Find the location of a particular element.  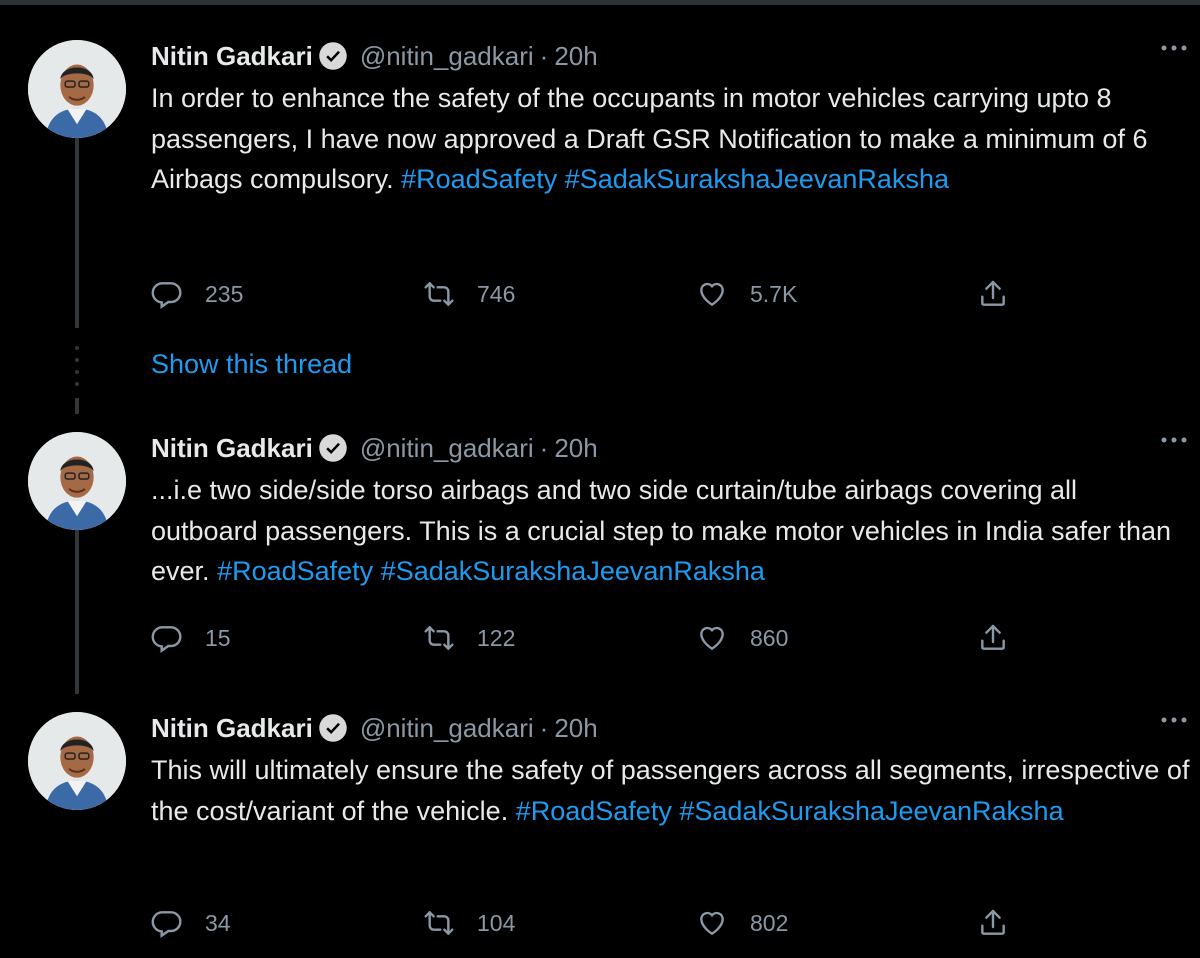

reply-button: 235 is located at coordinates (197, 294).